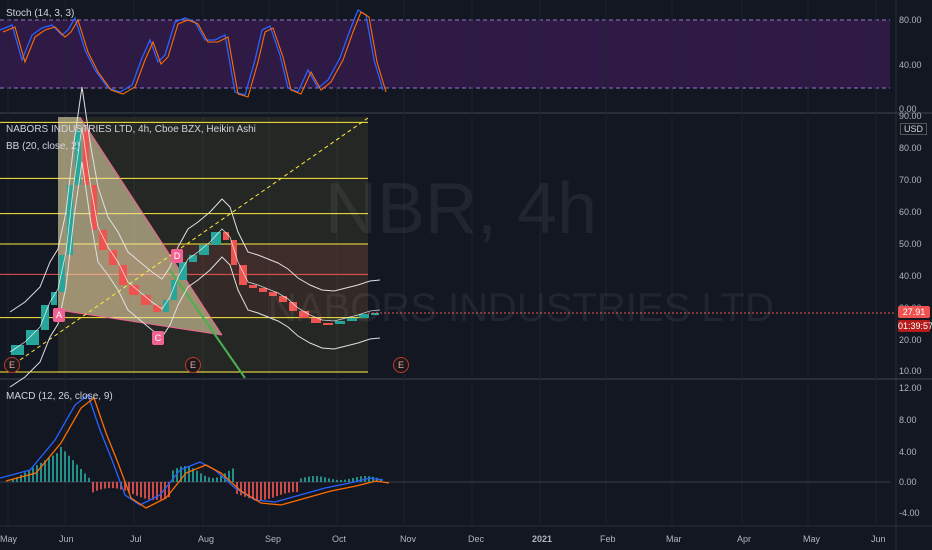 The height and width of the screenshot is (550, 932). I want to click on time-axis-sep: Sep, so click(273, 539).